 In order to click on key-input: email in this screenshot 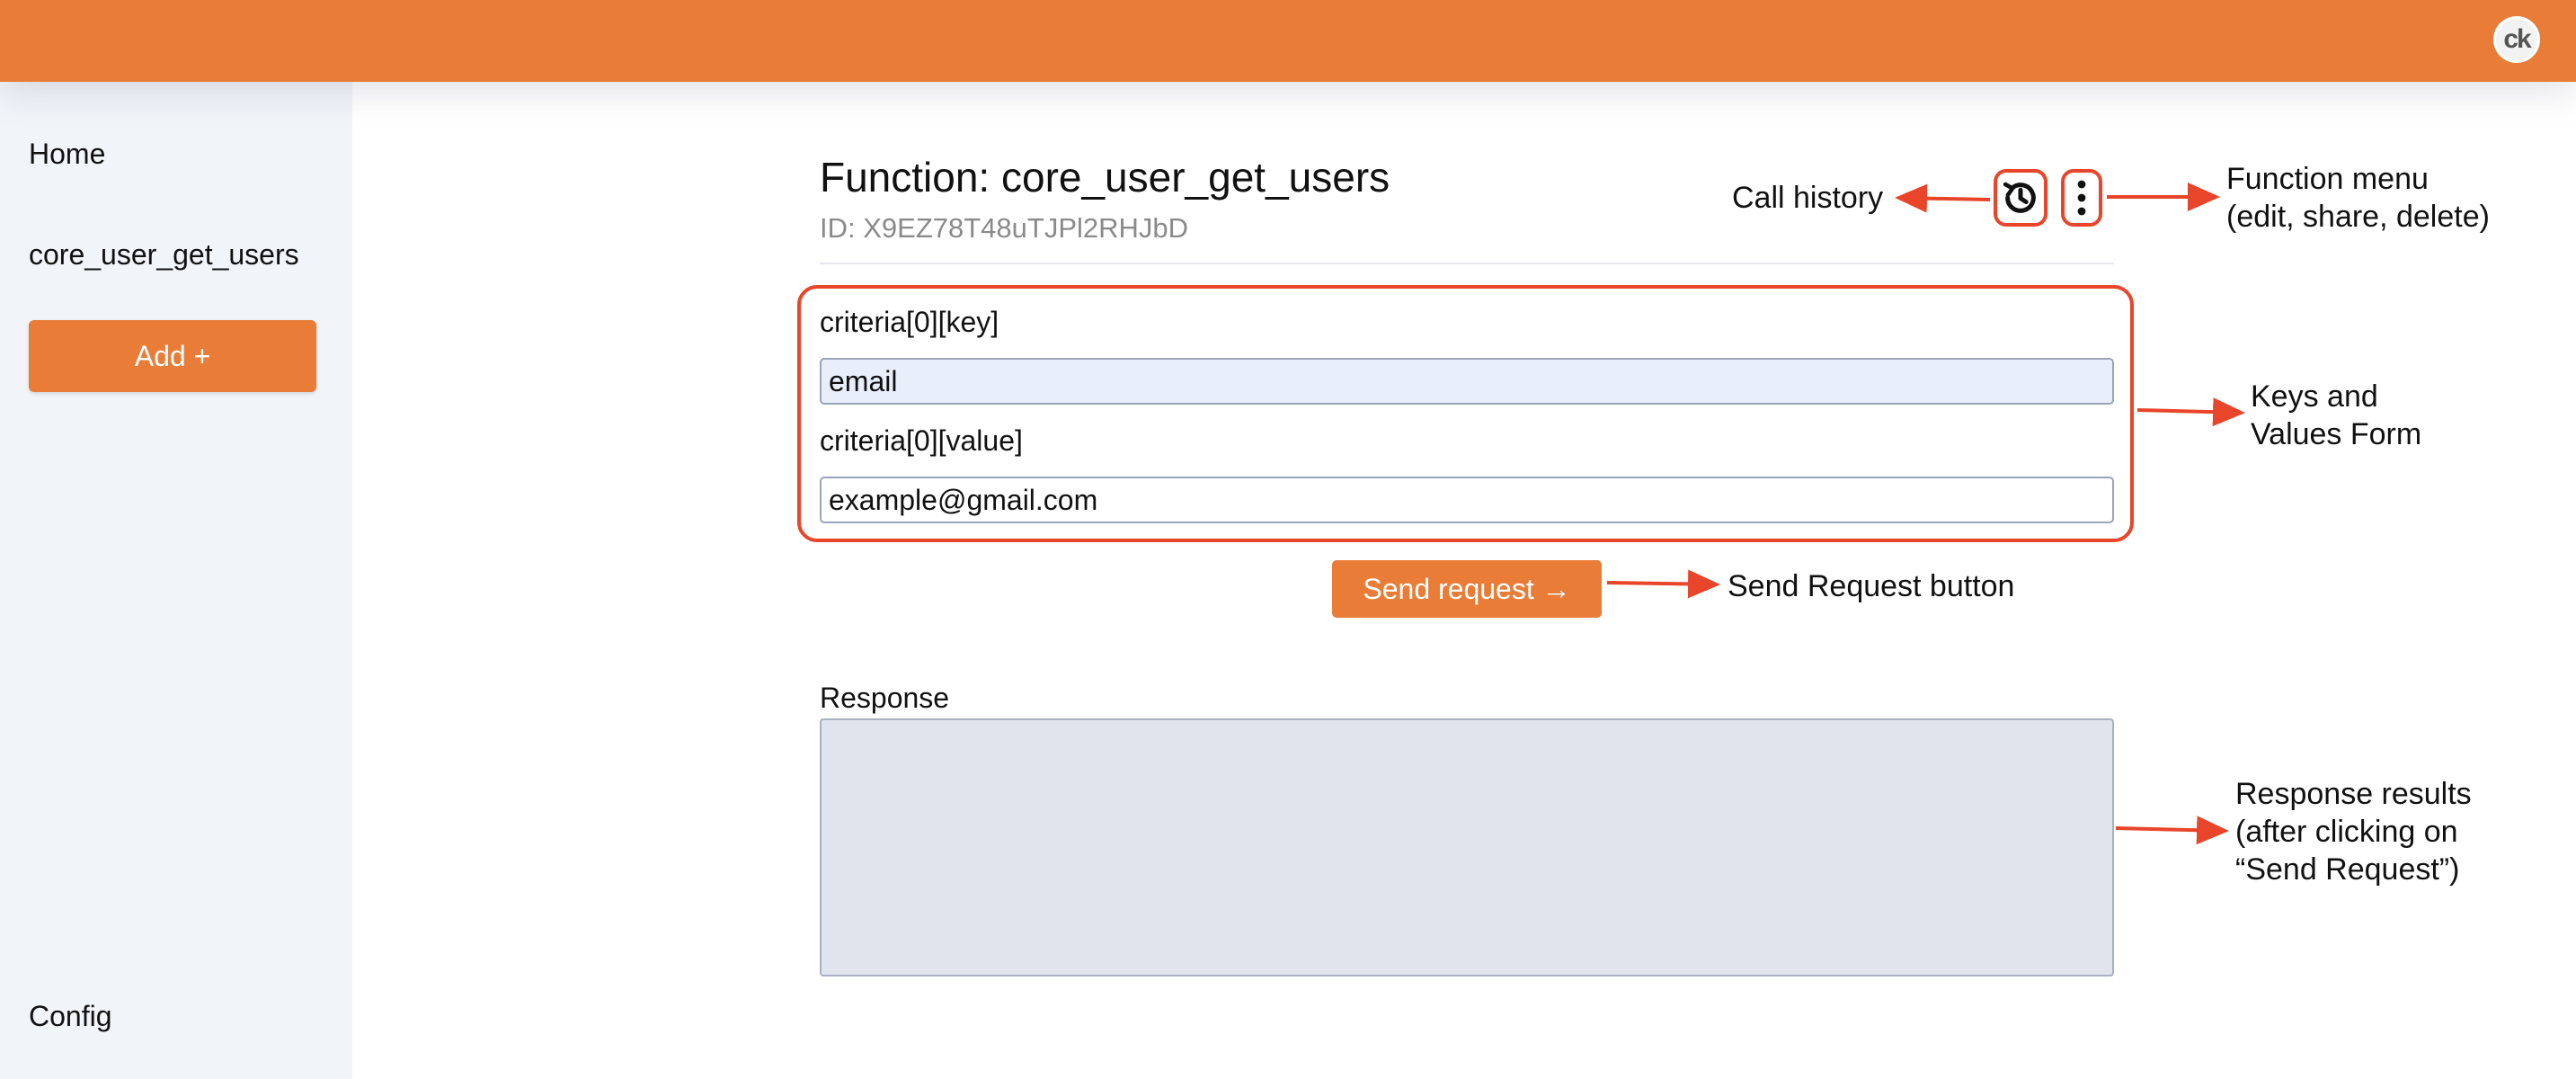, I will do `click(1467, 381)`.